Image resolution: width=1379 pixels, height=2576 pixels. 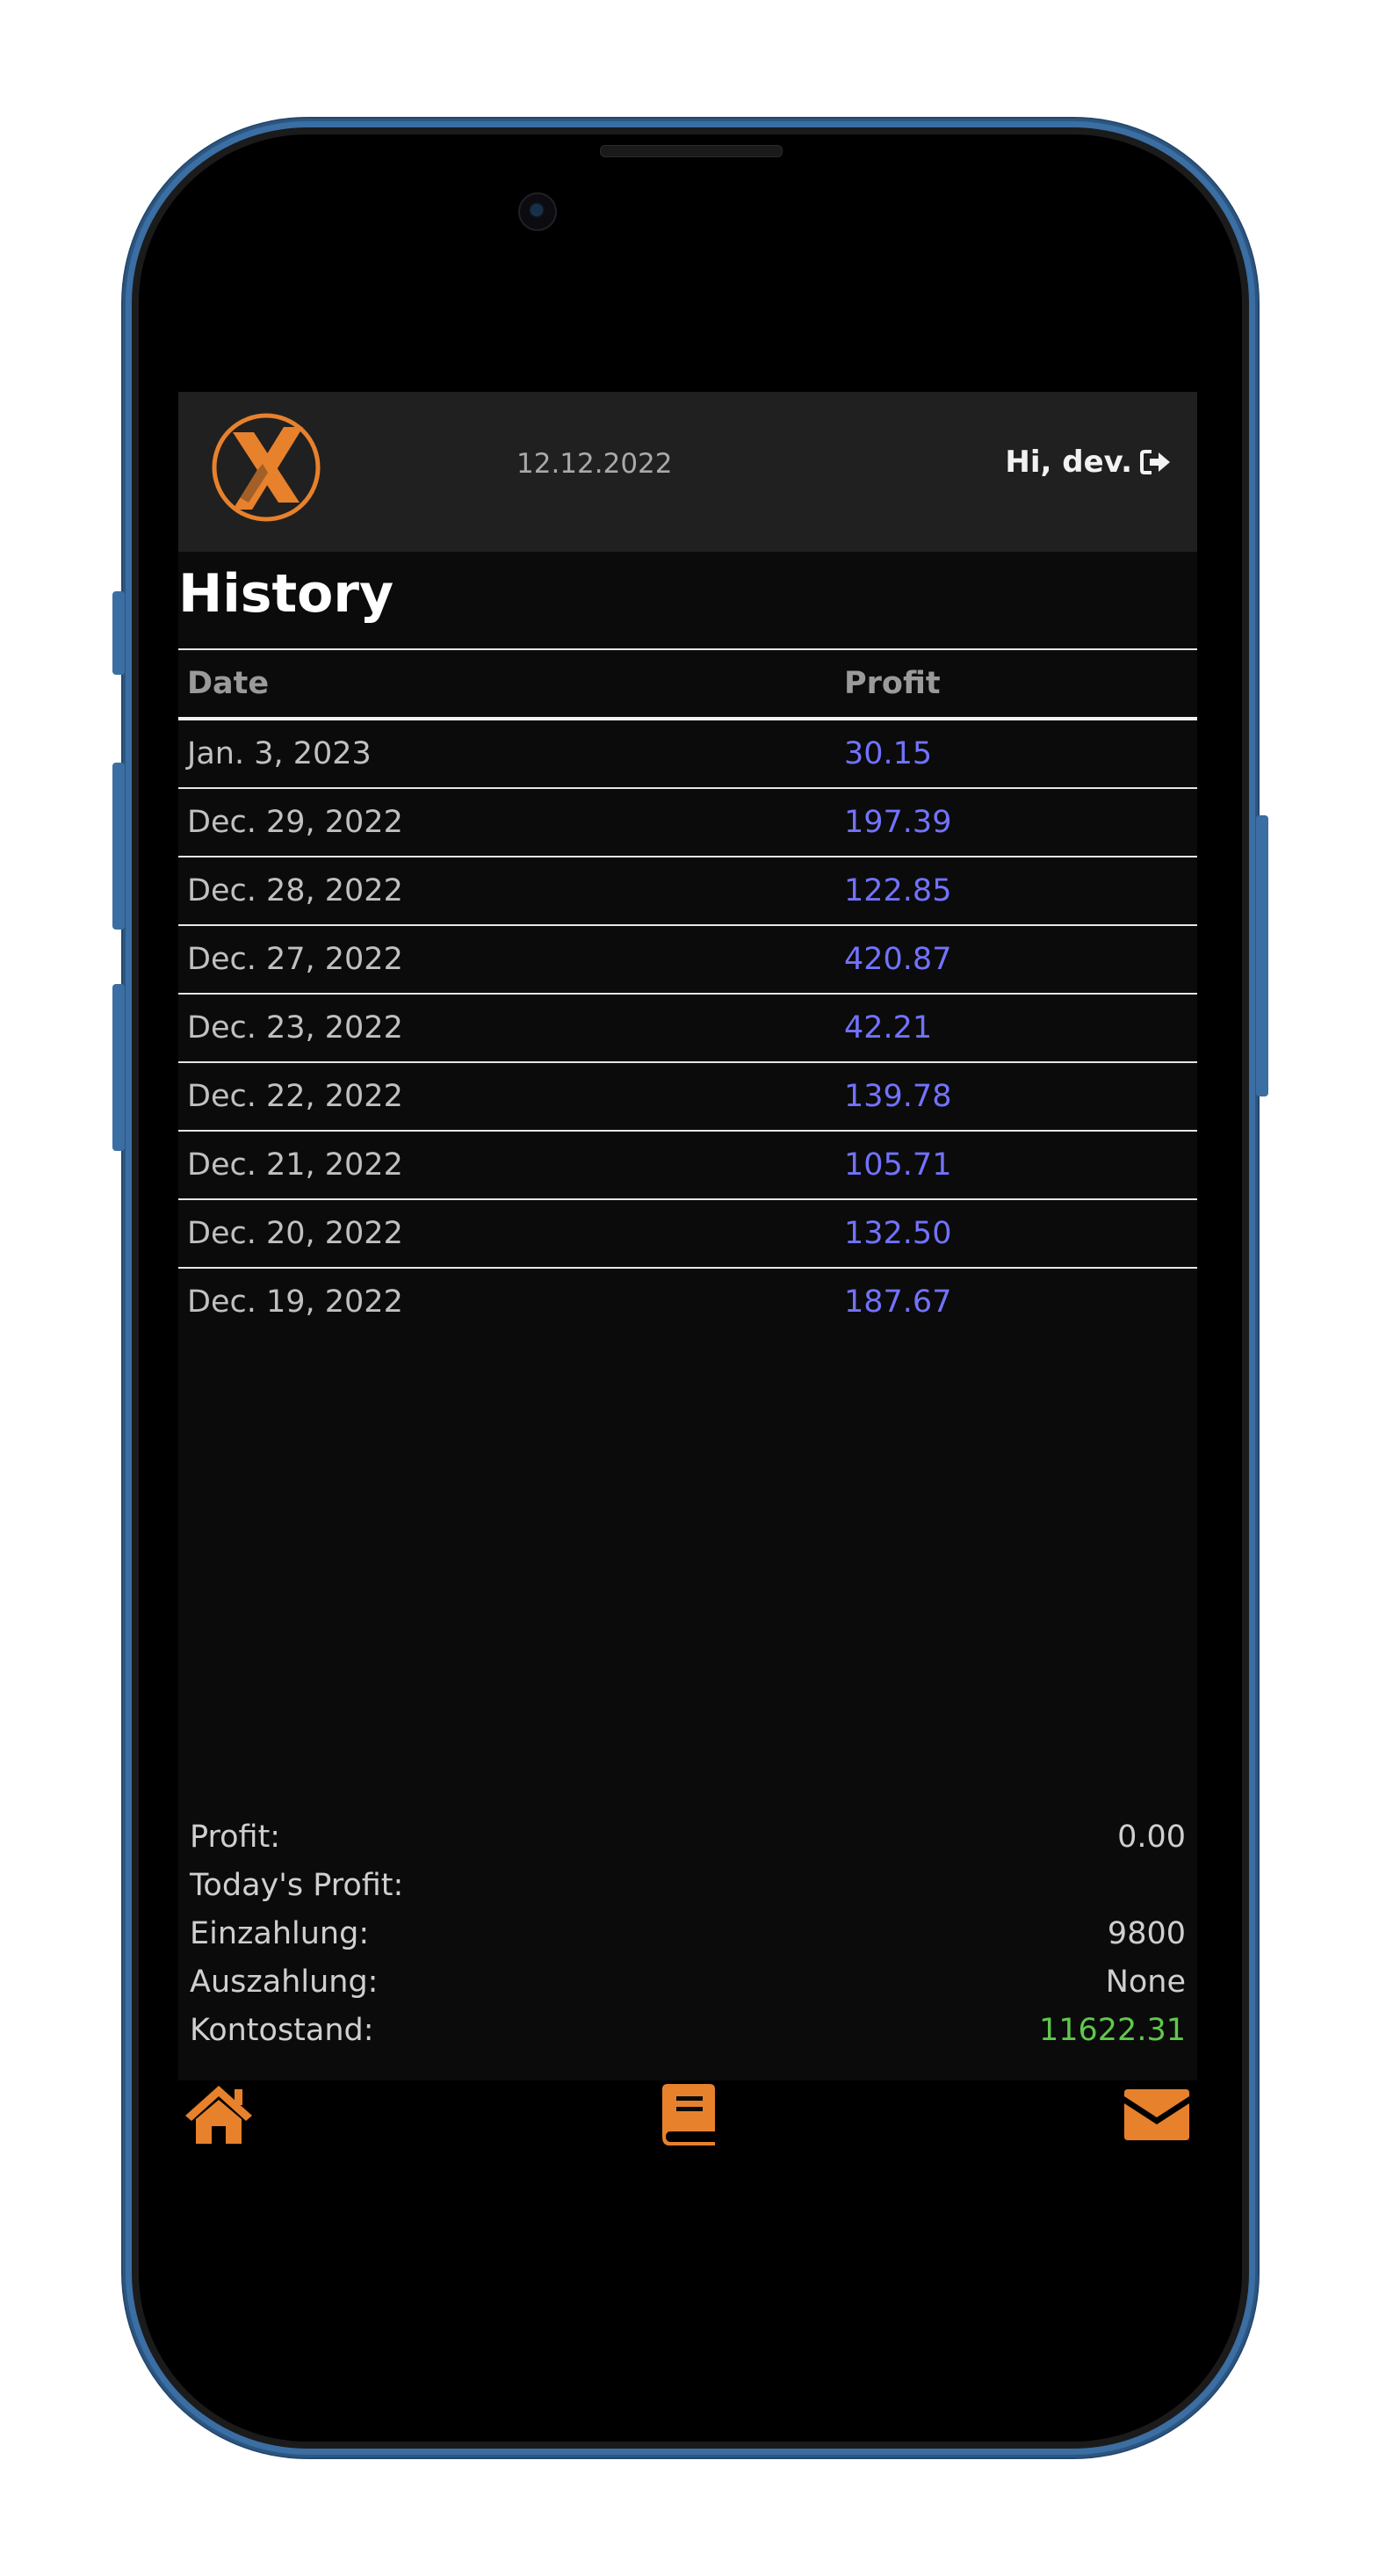 I want to click on table-row: Dec. 20, 2022 132.50, so click(x=687, y=1234).